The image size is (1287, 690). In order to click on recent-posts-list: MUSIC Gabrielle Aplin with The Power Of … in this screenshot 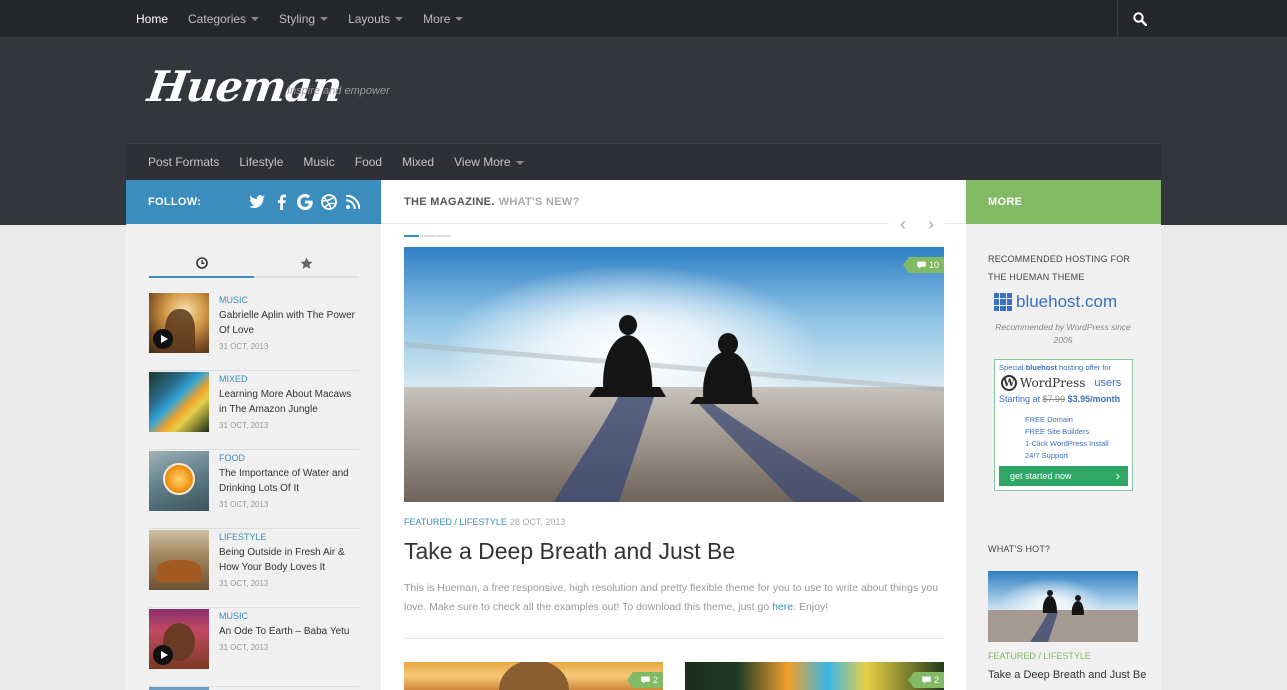, I will do `click(254, 491)`.